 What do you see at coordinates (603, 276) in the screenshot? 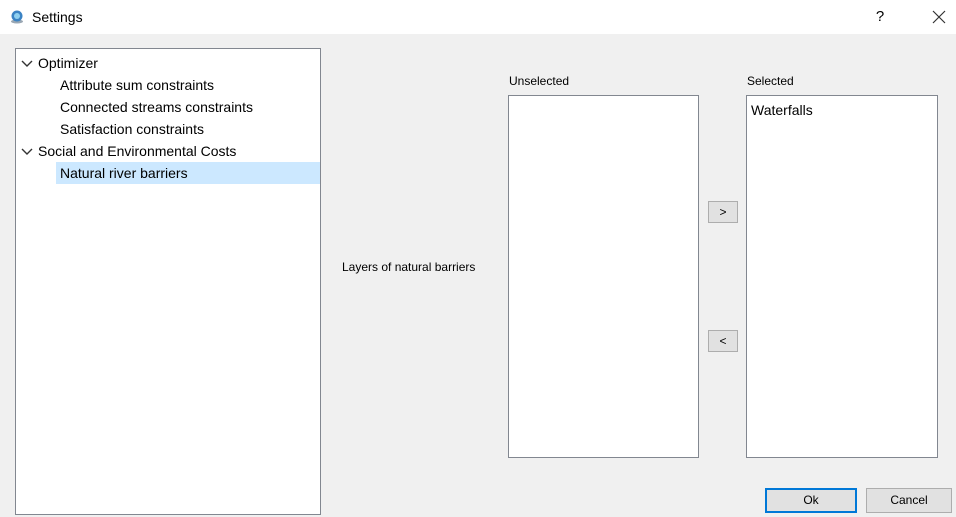
I see `unselected-list` at bounding box center [603, 276].